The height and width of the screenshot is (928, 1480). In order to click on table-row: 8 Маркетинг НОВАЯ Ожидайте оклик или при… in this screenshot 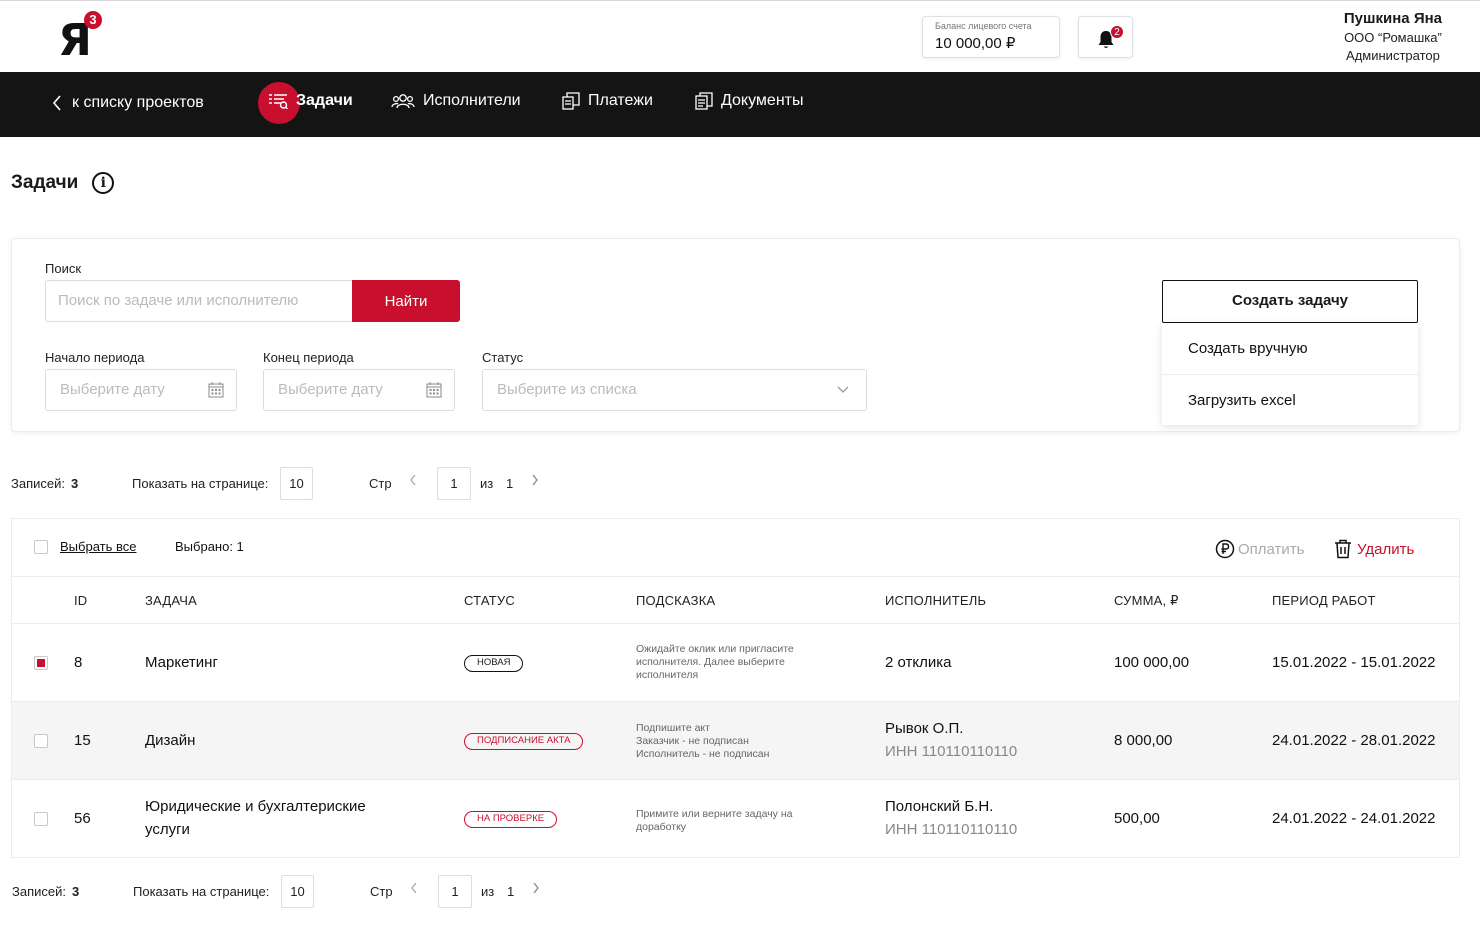, I will do `click(735, 663)`.